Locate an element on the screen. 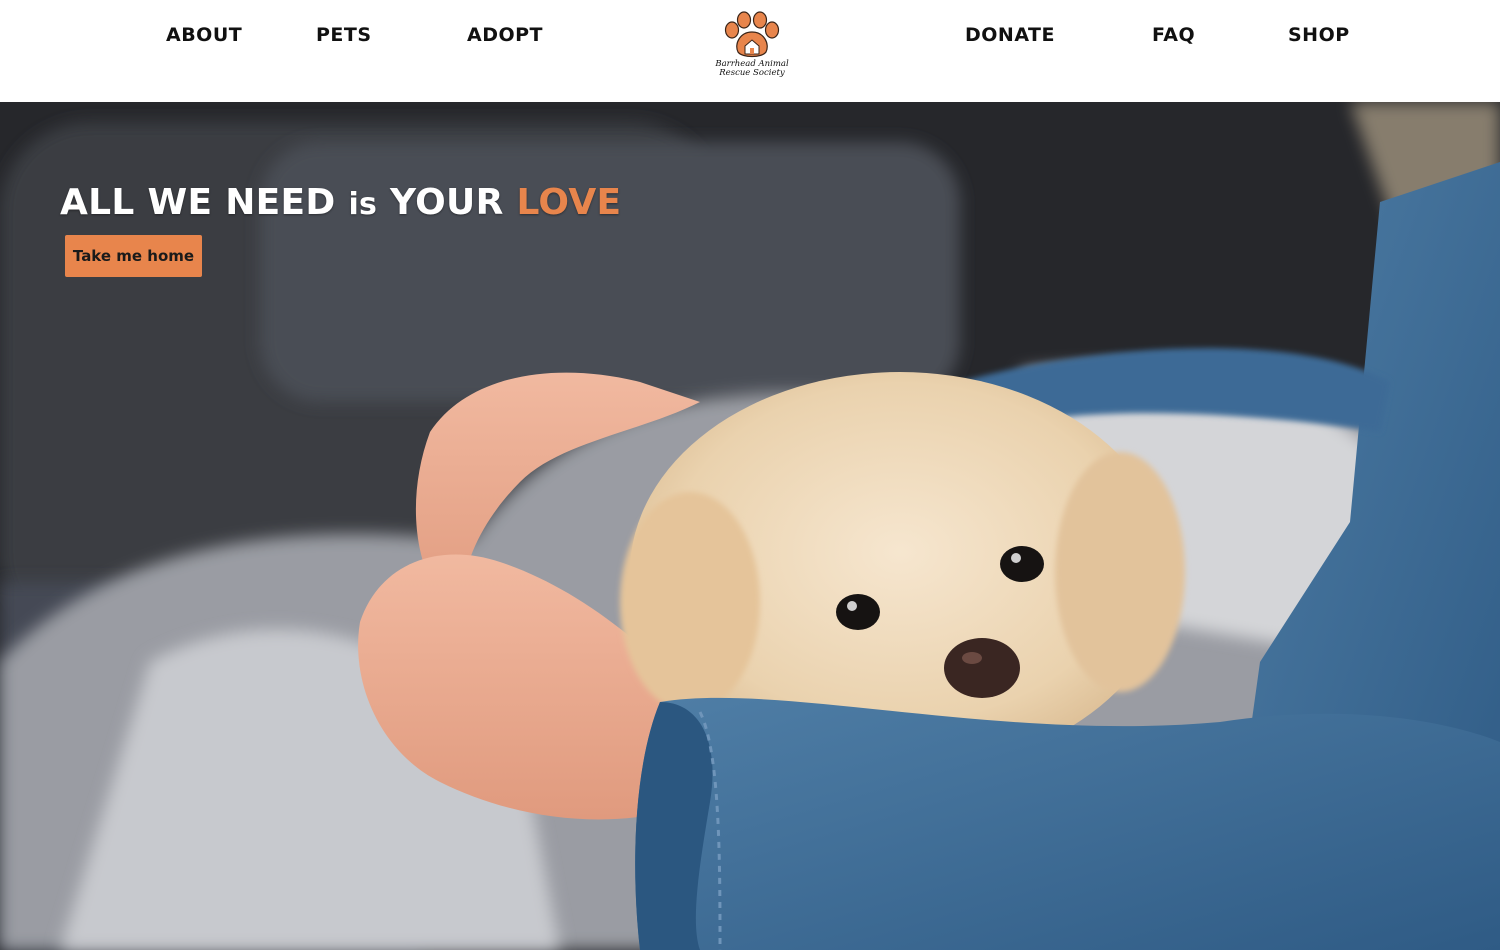 The width and height of the screenshot is (1500, 950). nav-link-faq: FAQ is located at coordinates (1173, 35).